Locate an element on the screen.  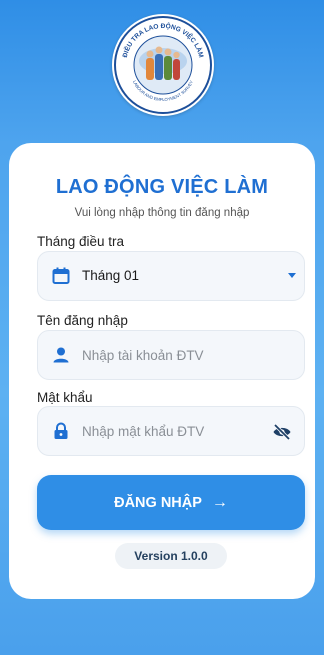
month-field-label: Tháng điều tra is located at coordinates (81, 241).